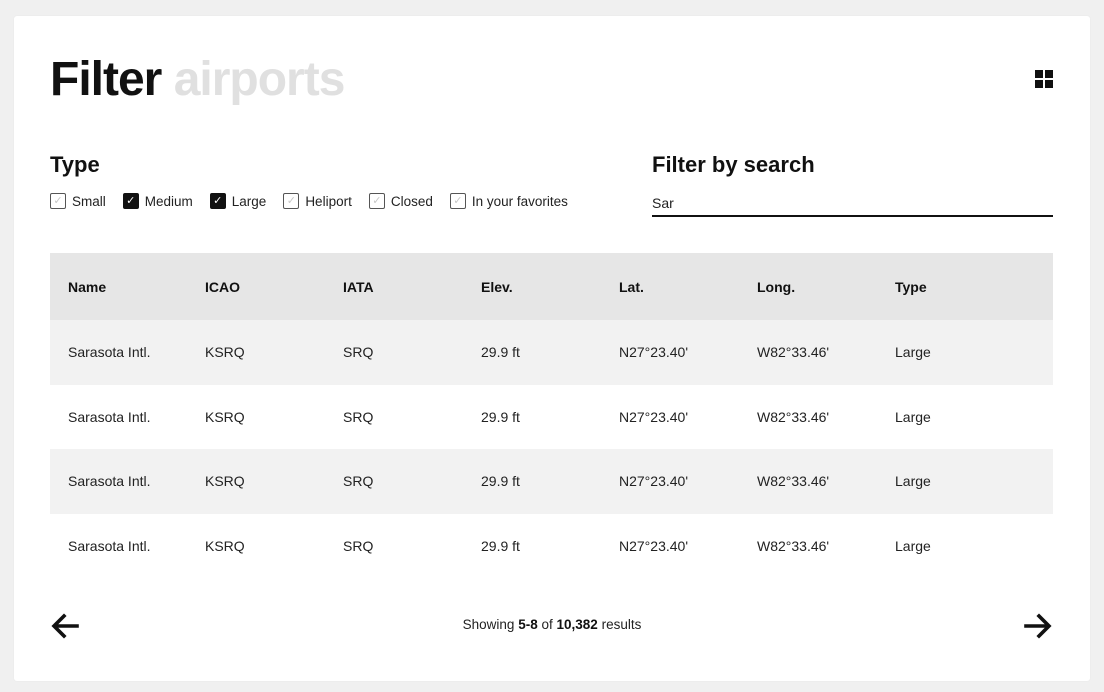 Image resolution: width=1104 pixels, height=692 pixels. What do you see at coordinates (328, 201) in the screenshot?
I see `checkbox-label: Heliport` at bounding box center [328, 201].